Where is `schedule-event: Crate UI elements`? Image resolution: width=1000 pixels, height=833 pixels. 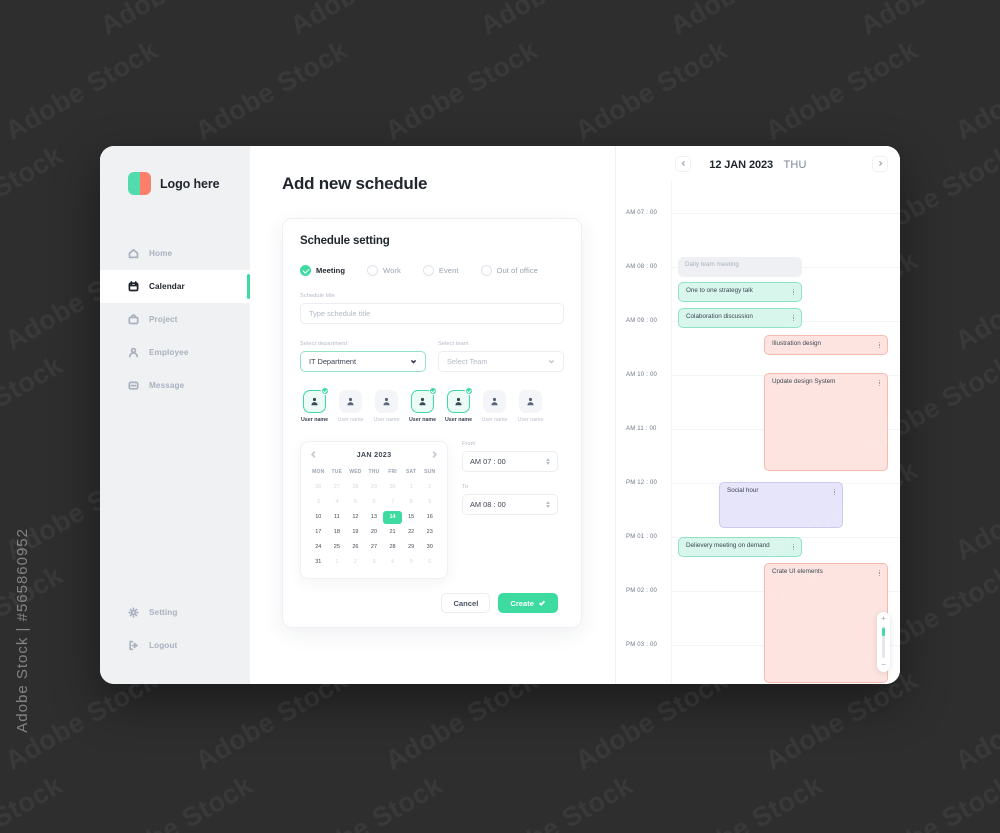
schedule-event: Crate UI elements is located at coordinates (826, 623).